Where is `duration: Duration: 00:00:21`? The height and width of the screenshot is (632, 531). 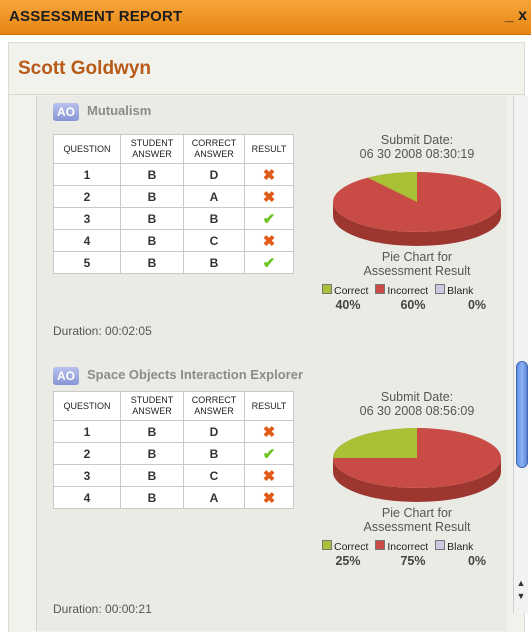
duration: Duration: 00:00:21 is located at coordinates (102, 609).